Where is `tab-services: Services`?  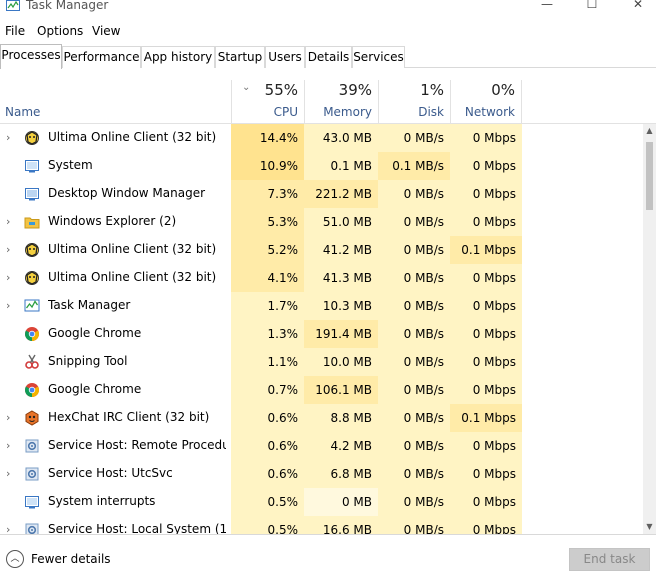
tab-services: Services is located at coordinates (378, 57).